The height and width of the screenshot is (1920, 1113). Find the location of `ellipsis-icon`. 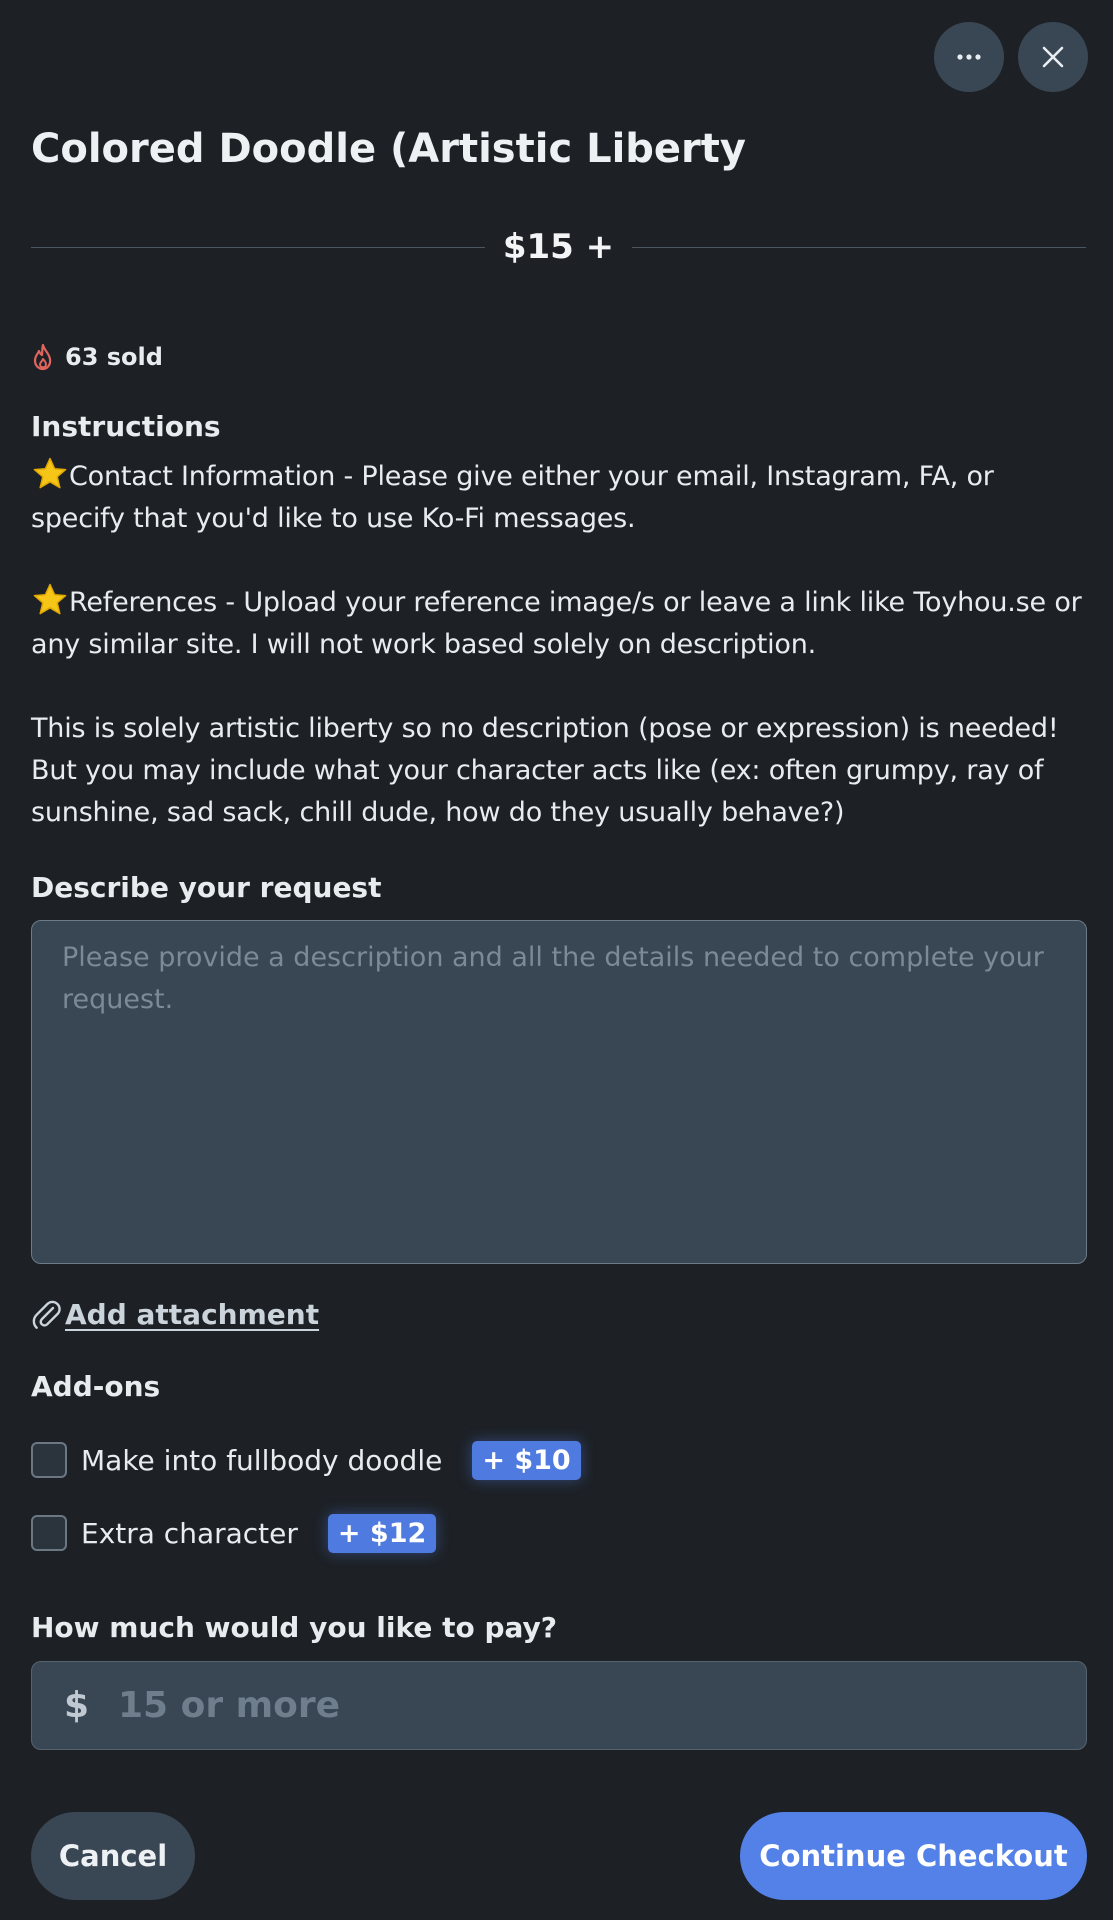

ellipsis-icon is located at coordinates (969, 57).